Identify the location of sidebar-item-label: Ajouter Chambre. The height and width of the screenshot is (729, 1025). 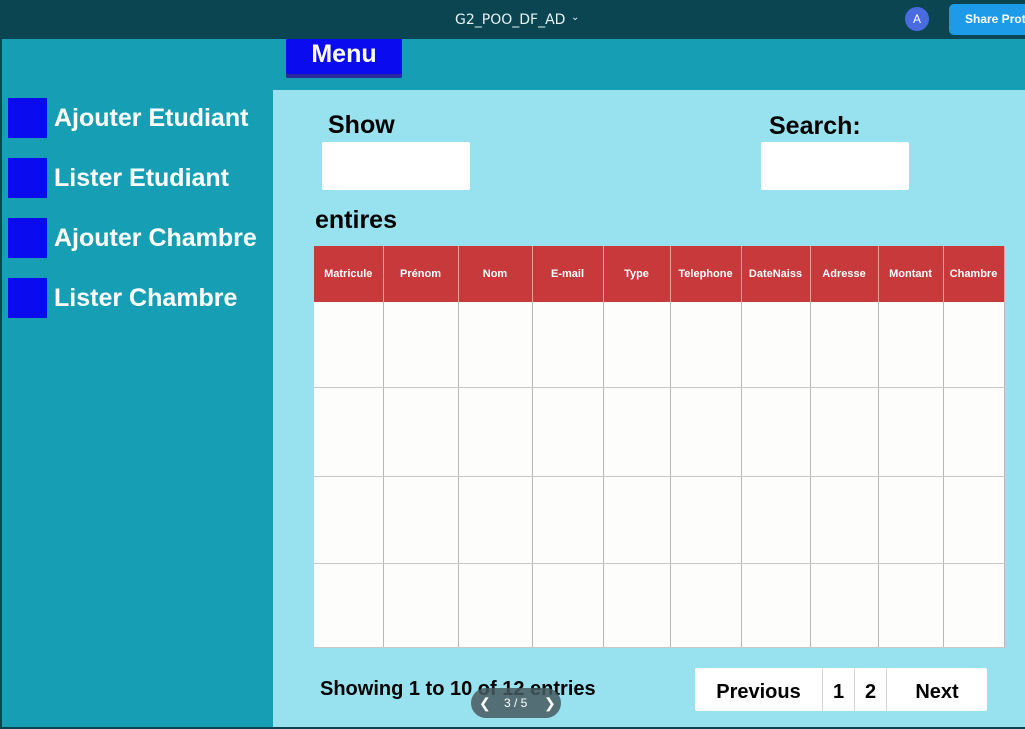
(155, 237).